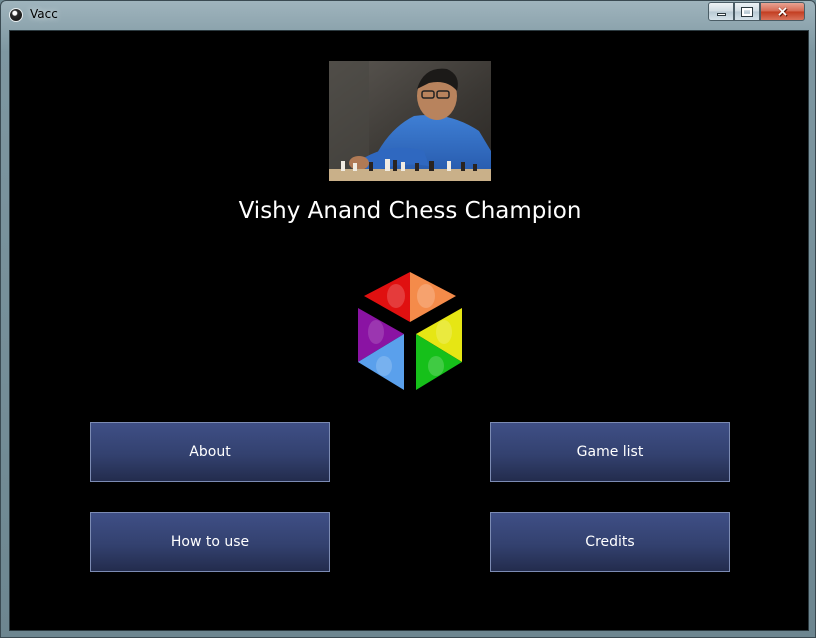  Describe the element at coordinates (410, 211) in the screenshot. I see `page-title: Vishy Anand Chess Champion` at that location.